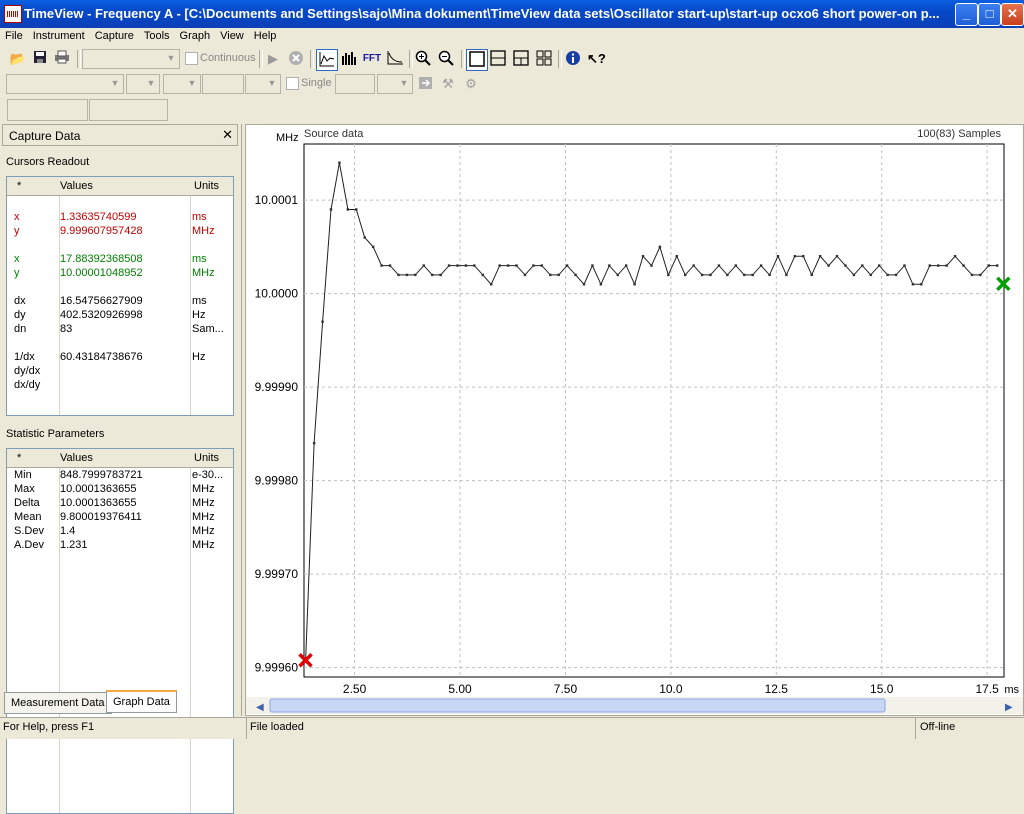  What do you see at coordinates (426, 84) in the screenshot?
I see `apply-icon` at bounding box center [426, 84].